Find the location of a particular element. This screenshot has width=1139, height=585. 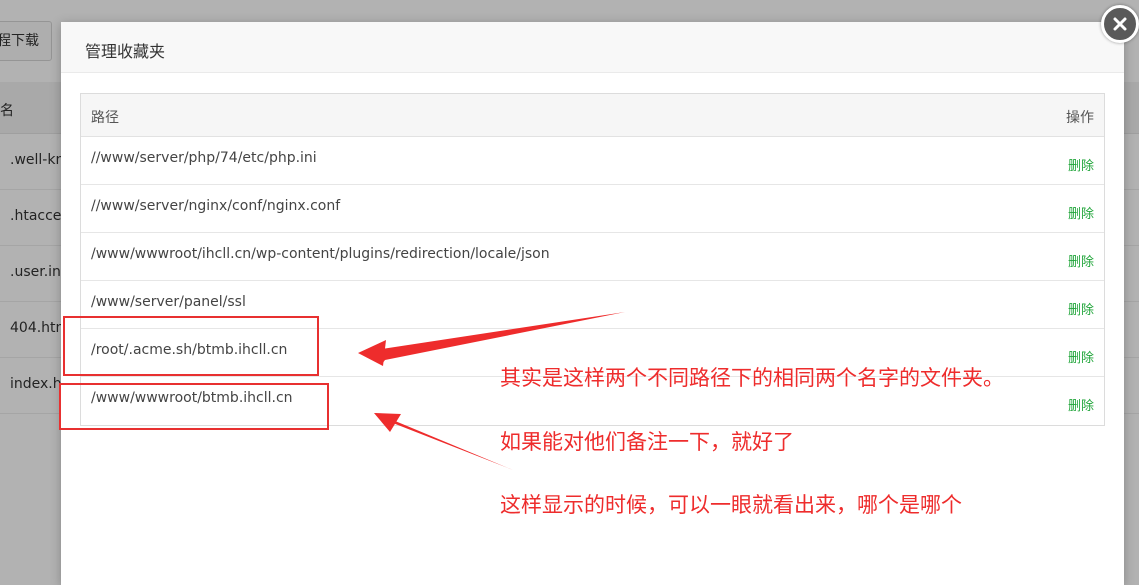

arrow-lower is located at coordinates (444, 441).